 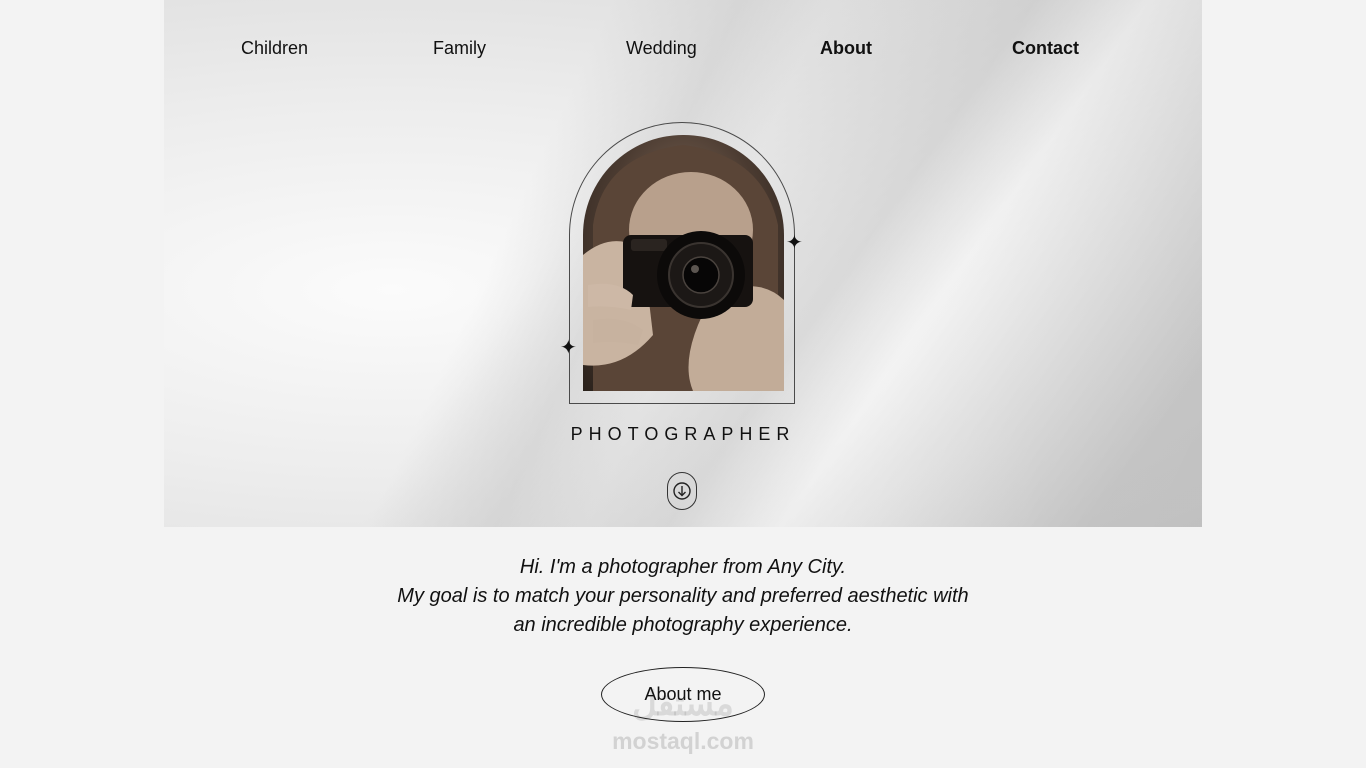 What do you see at coordinates (683, 694) in the screenshot?
I see `about-me-button: About me` at bounding box center [683, 694].